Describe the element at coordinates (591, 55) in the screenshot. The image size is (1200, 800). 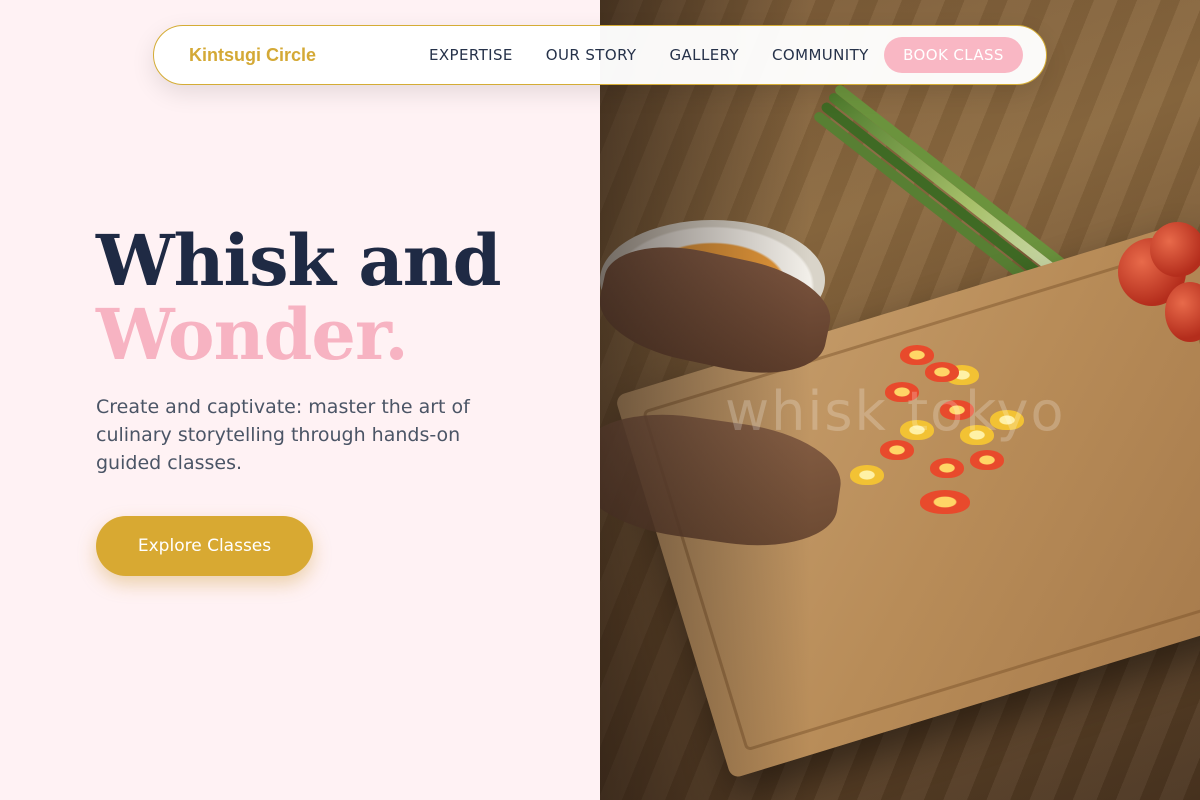
I see `nav-link-our-story: OUR STORY` at that location.